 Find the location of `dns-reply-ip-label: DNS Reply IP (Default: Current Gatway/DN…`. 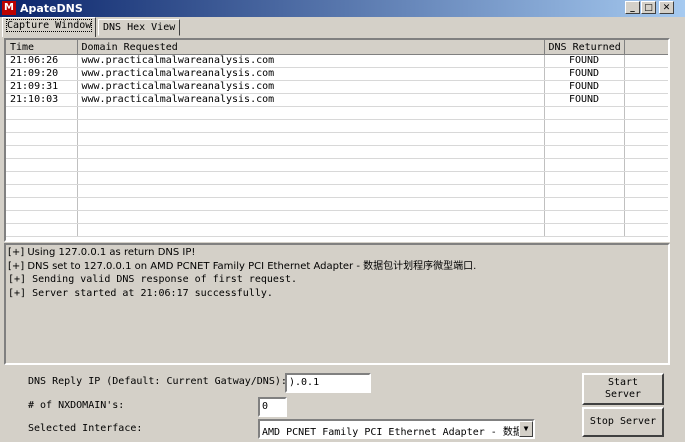

dns-reply-ip-label: DNS Reply IP (Default: Current Gatway/DN… is located at coordinates (157, 381).